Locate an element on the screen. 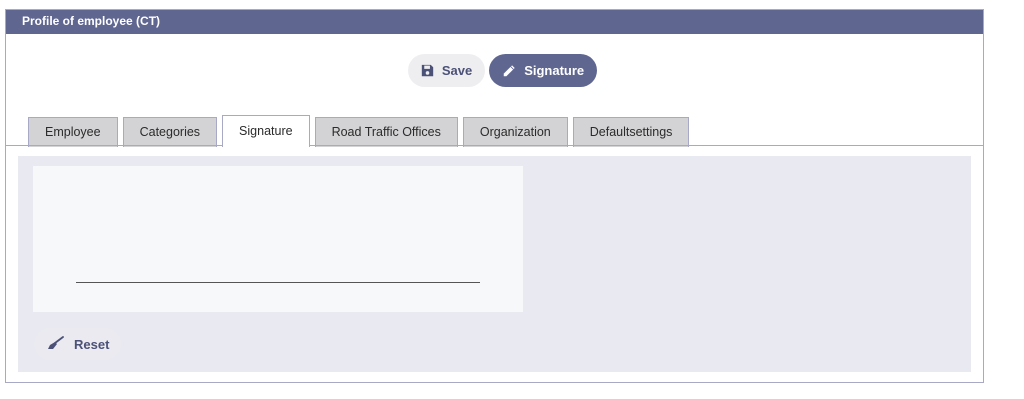  tab-categories: Categories is located at coordinates (170, 132).